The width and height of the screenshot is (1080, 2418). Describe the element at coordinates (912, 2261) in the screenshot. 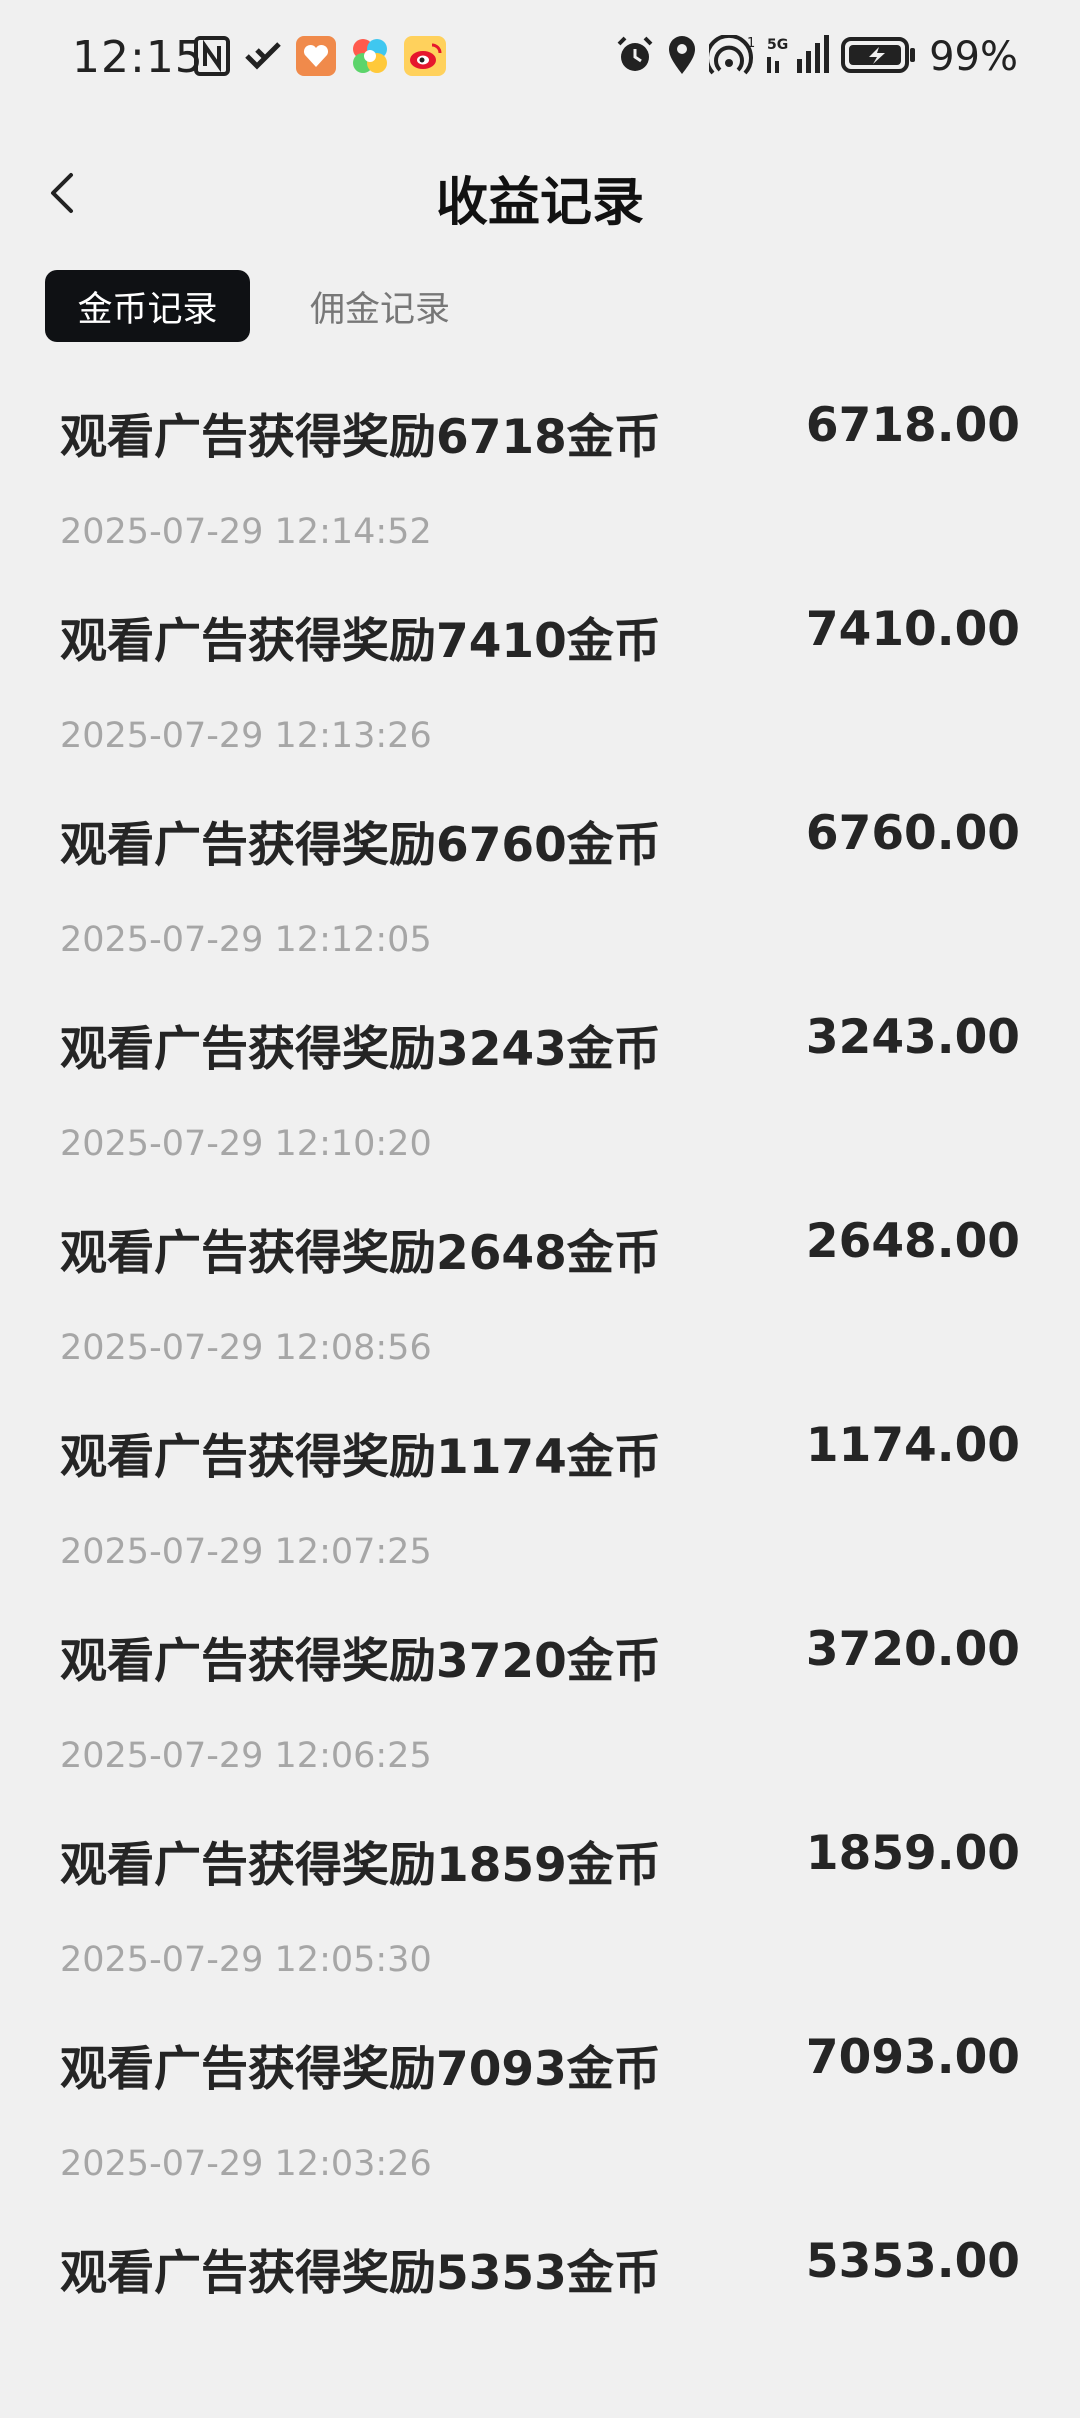

I see `record-amount: 5353.00` at that location.